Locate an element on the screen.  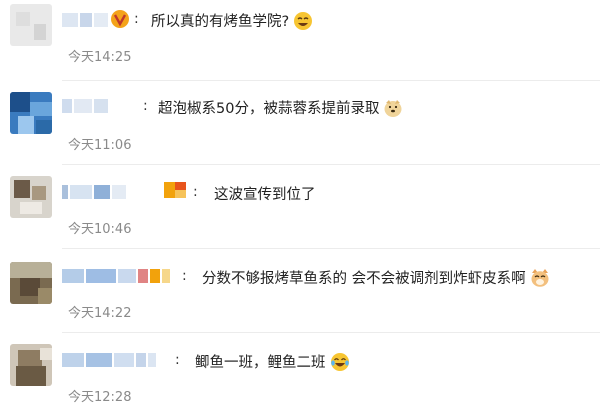
verified-badge-icon is located at coordinates (120, 21).